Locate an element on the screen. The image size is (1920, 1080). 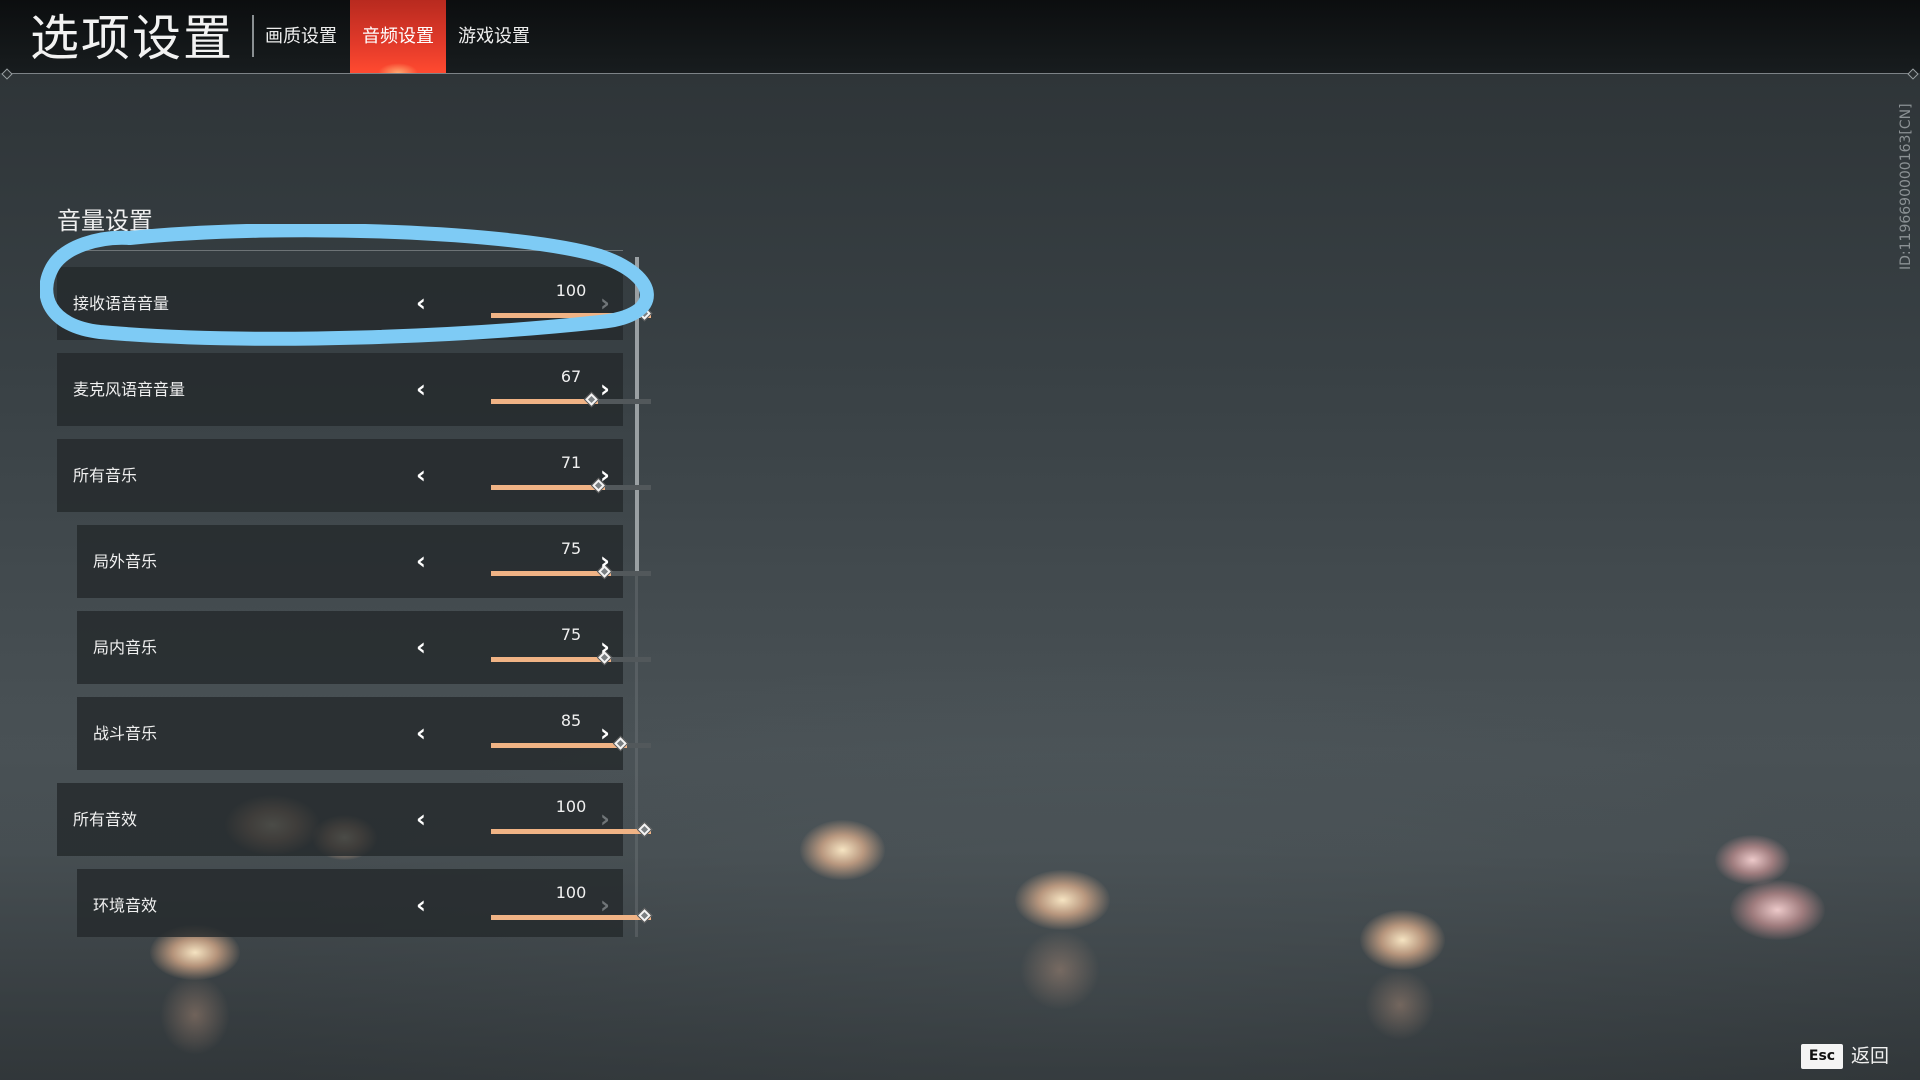
setting-label: 接收语音音量 is located at coordinates (121, 303).